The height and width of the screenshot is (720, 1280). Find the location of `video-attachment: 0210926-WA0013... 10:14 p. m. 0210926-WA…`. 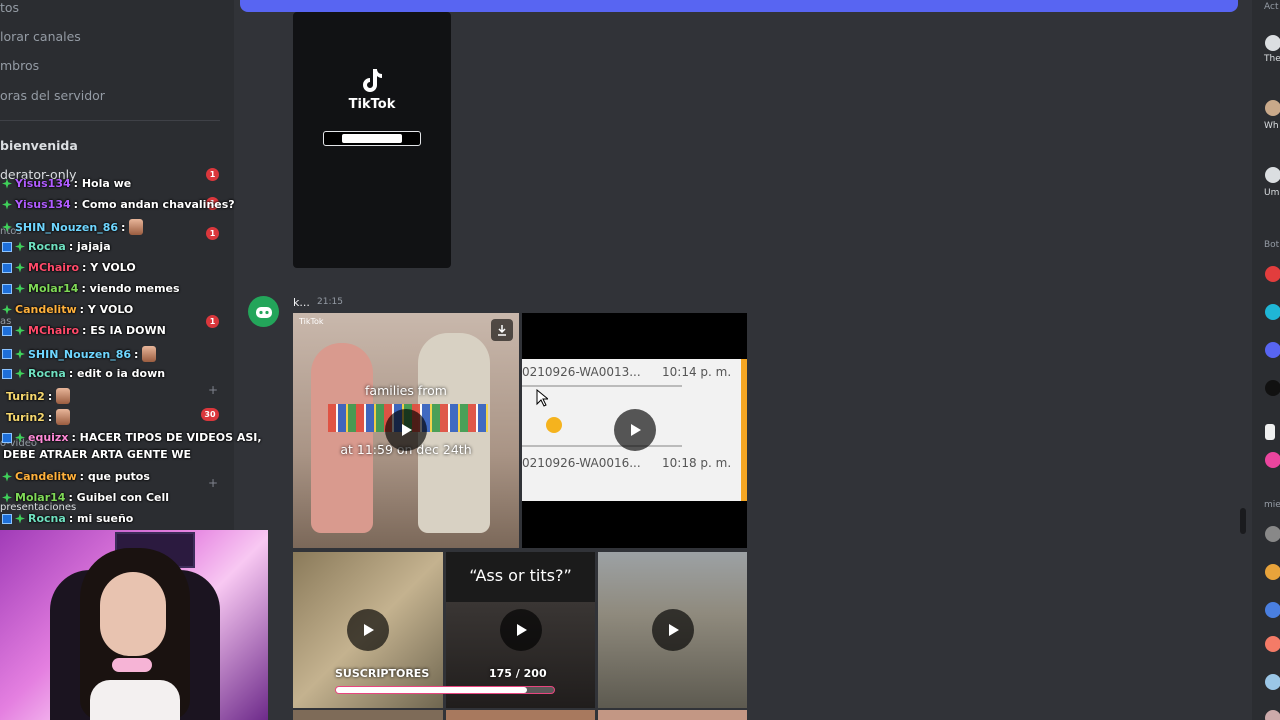

video-attachment: 0210926-WA0013... 10:14 p. m. 0210926-WA… is located at coordinates (634, 430).